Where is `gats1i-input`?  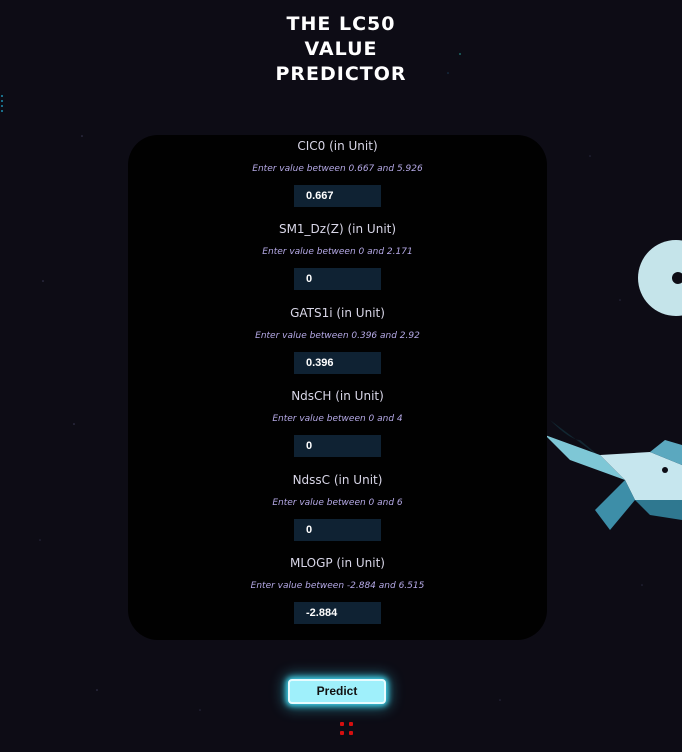 gats1i-input is located at coordinates (337, 363).